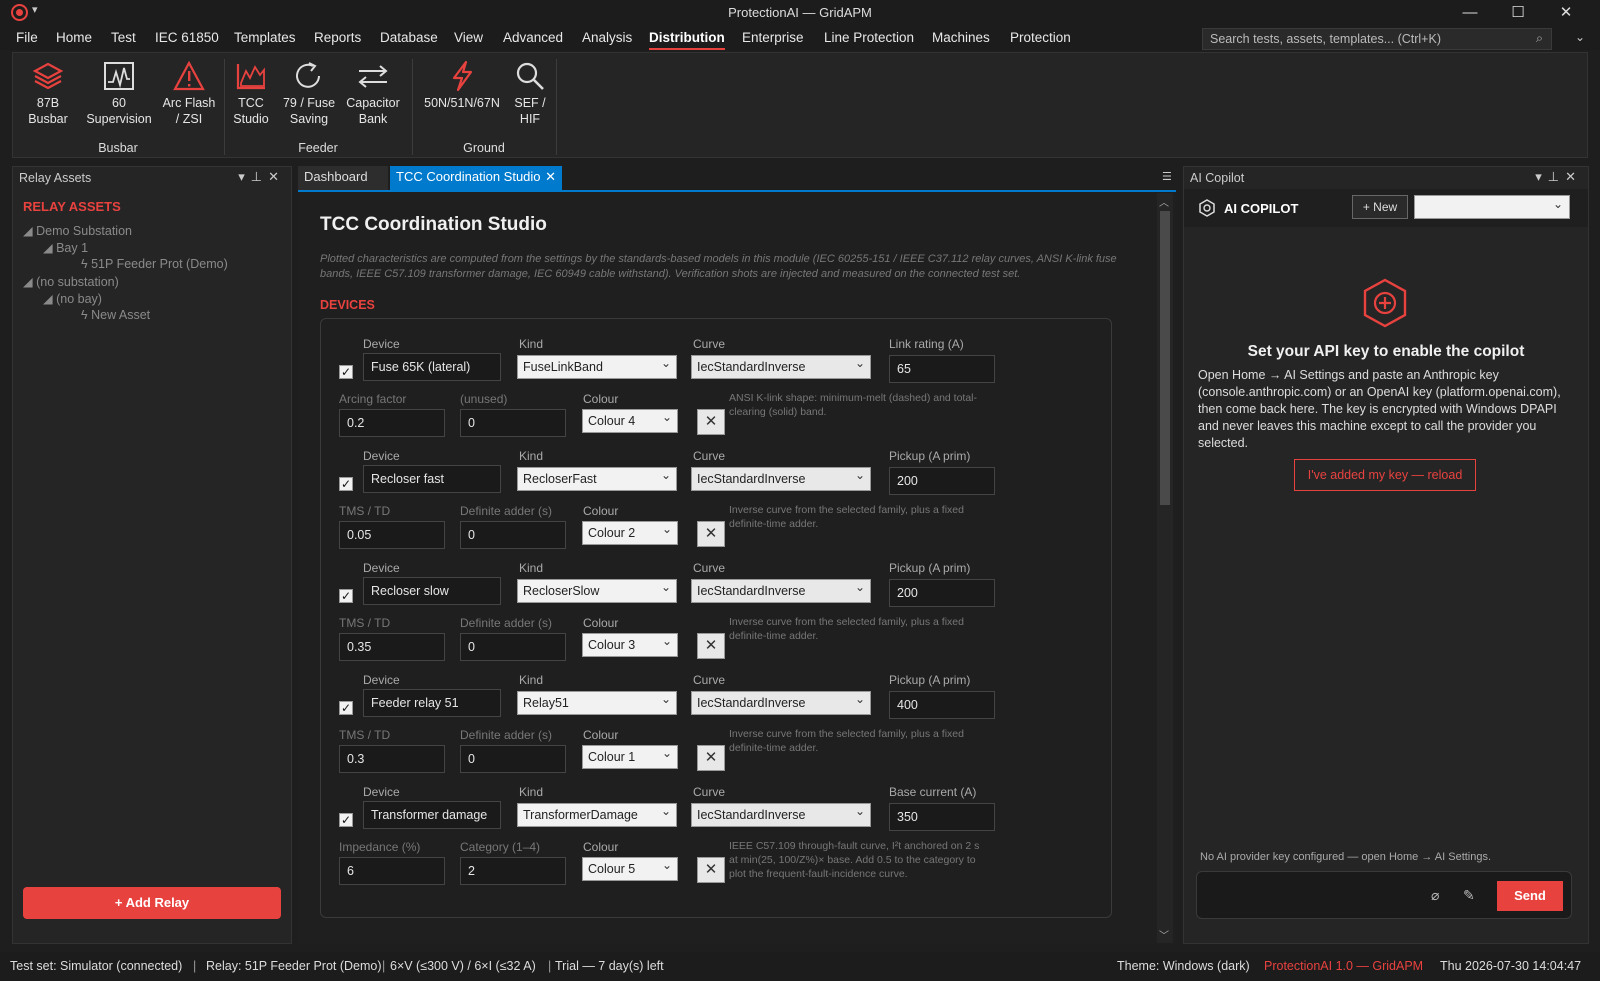 Image resolution: width=1600 pixels, height=981 pixels. Describe the element at coordinates (942, 705) in the screenshot. I see `rating-input: 400` at that location.